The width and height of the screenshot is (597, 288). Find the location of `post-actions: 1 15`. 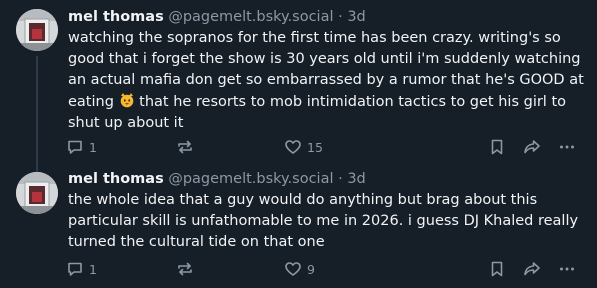

post-actions: 1 15 is located at coordinates (326, 147).